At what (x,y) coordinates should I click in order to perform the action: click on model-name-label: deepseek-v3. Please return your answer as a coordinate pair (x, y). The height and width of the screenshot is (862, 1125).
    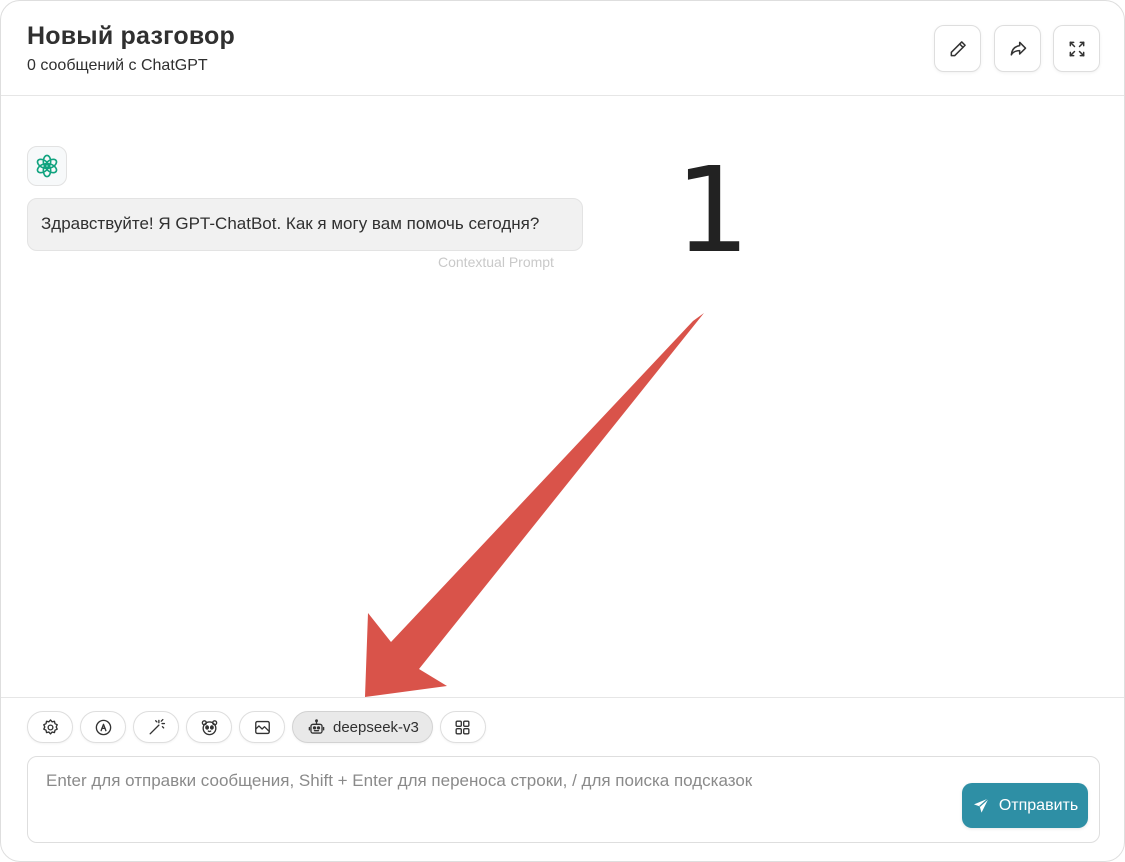
    Looking at the image, I should click on (376, 727).